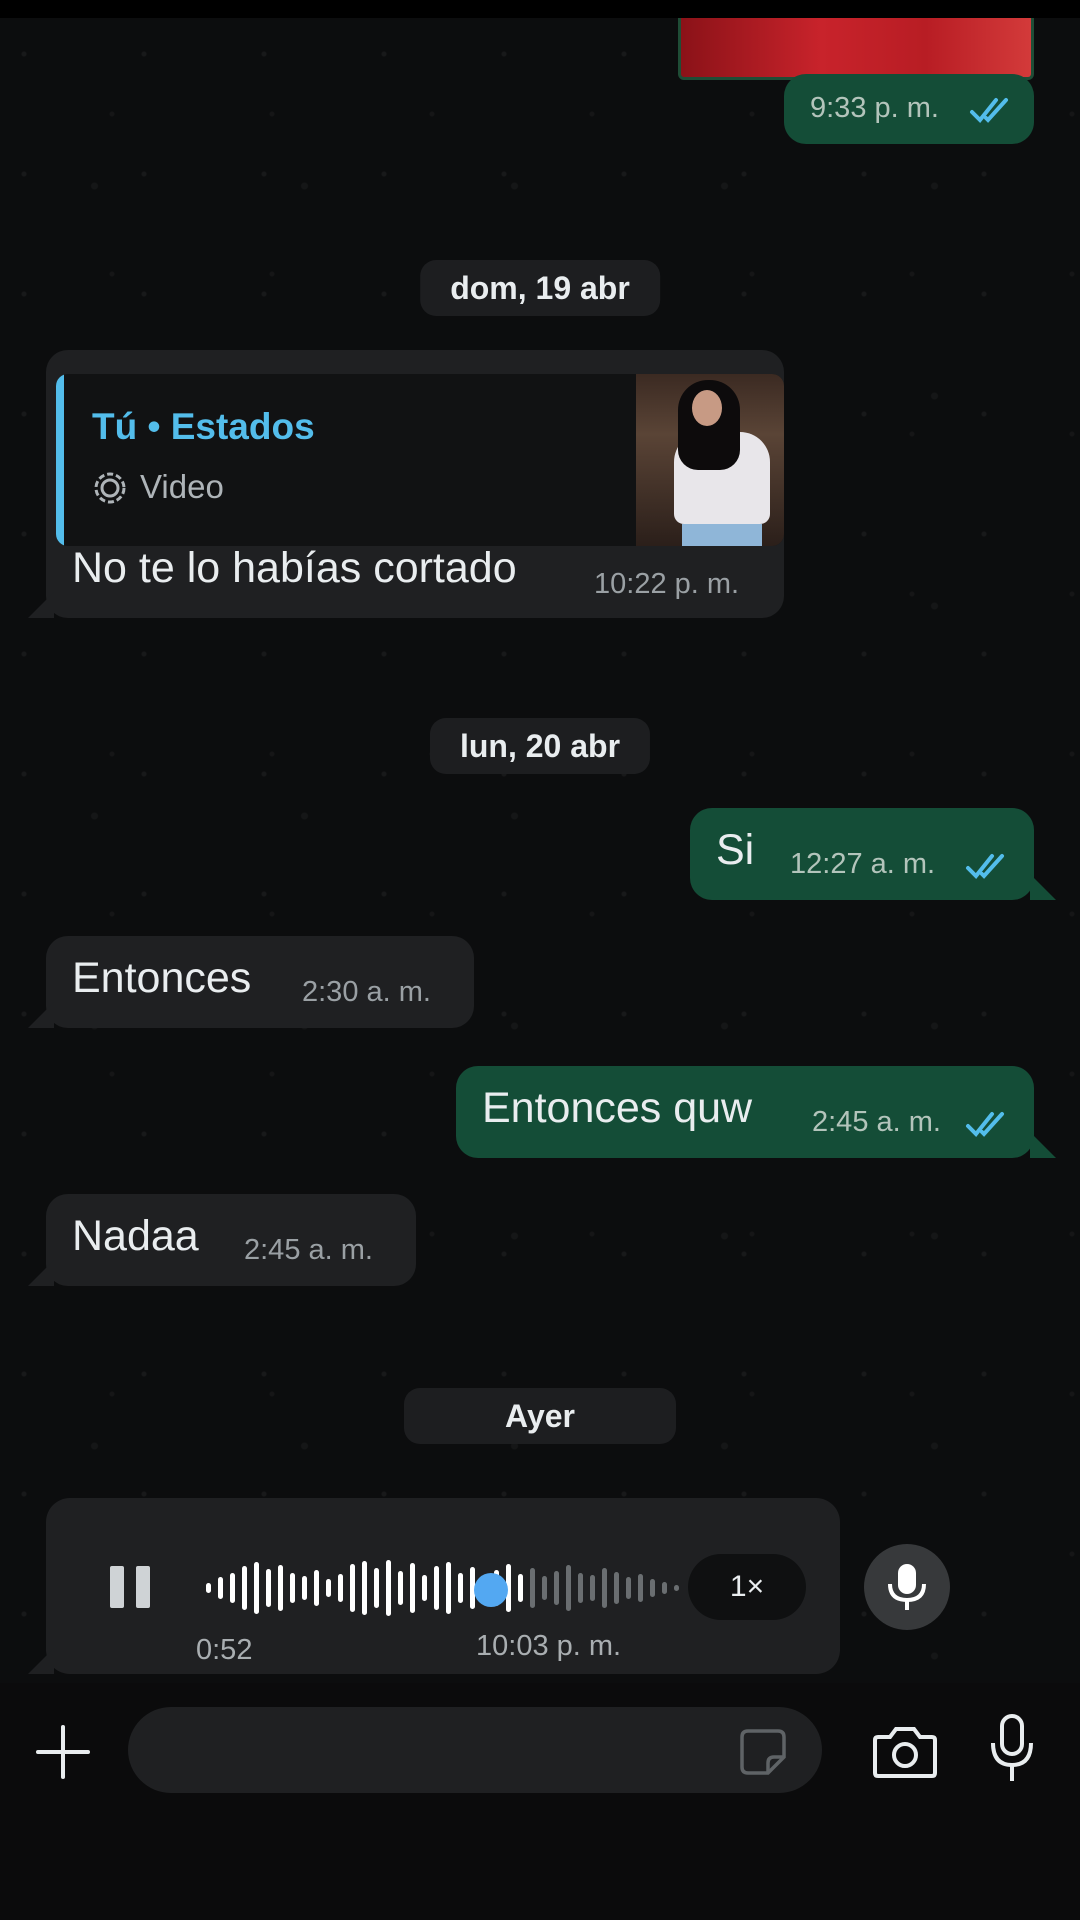  What do you see at coordinates (735, 850) in the screenshot?
I see `message-text: Si` at bounding box center [735, 850].